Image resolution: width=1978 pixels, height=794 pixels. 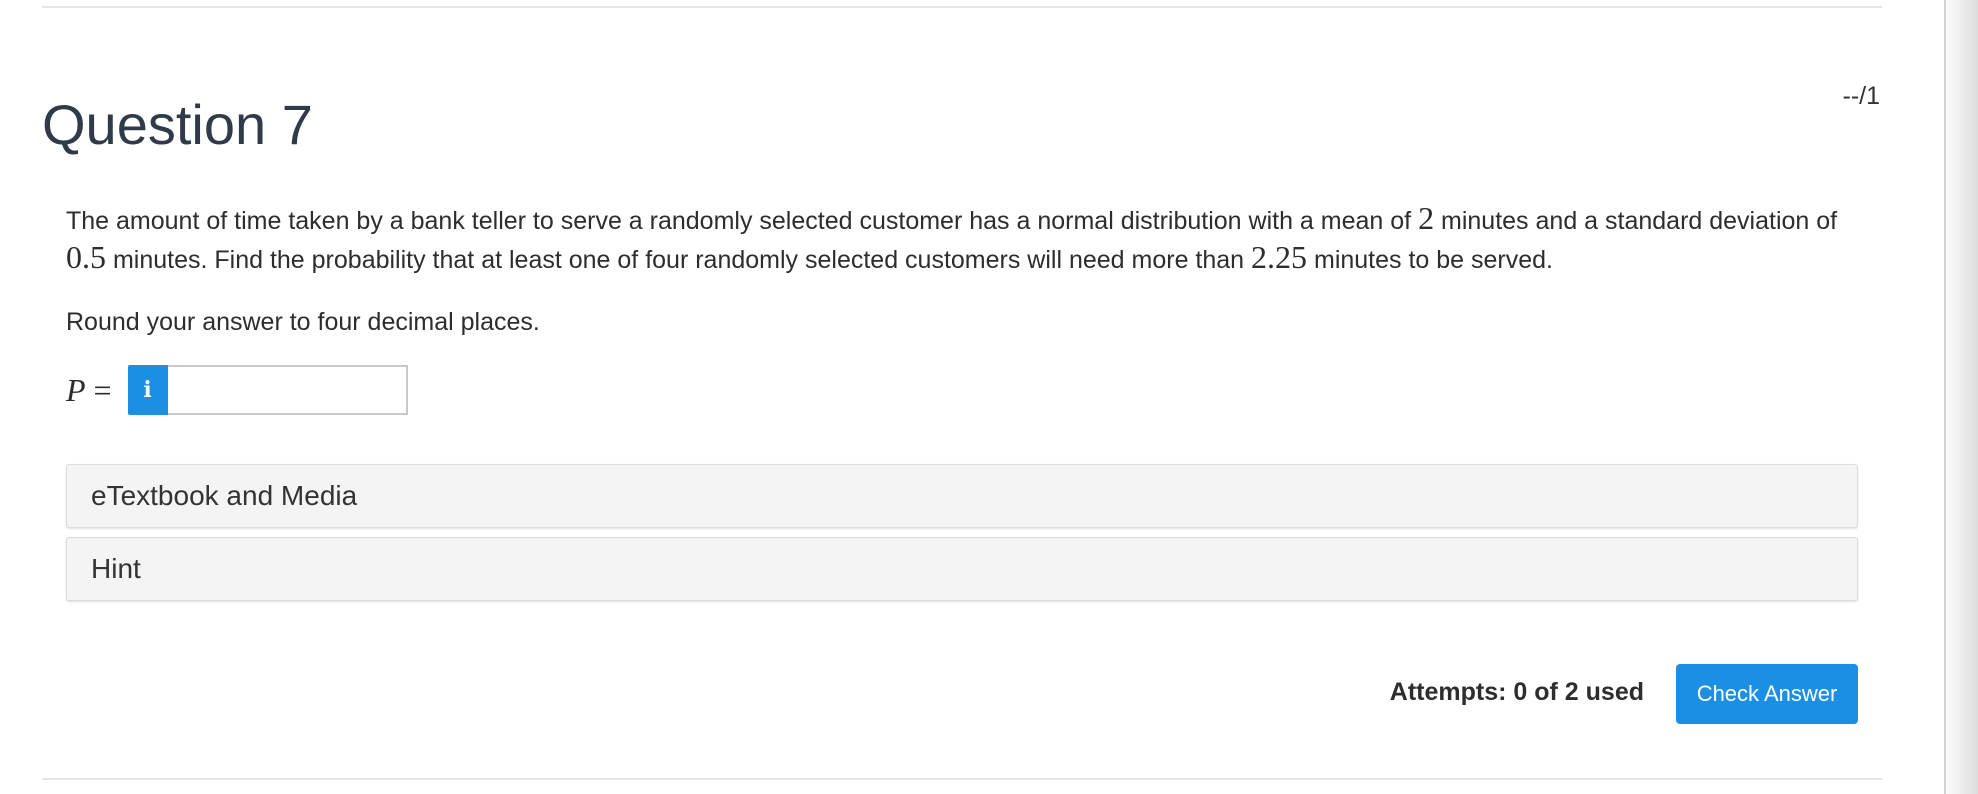 What do you see at coordinates (177, 124) in the screenshot?
I see `question-title: Question 7` at bounding box center [177, 124].